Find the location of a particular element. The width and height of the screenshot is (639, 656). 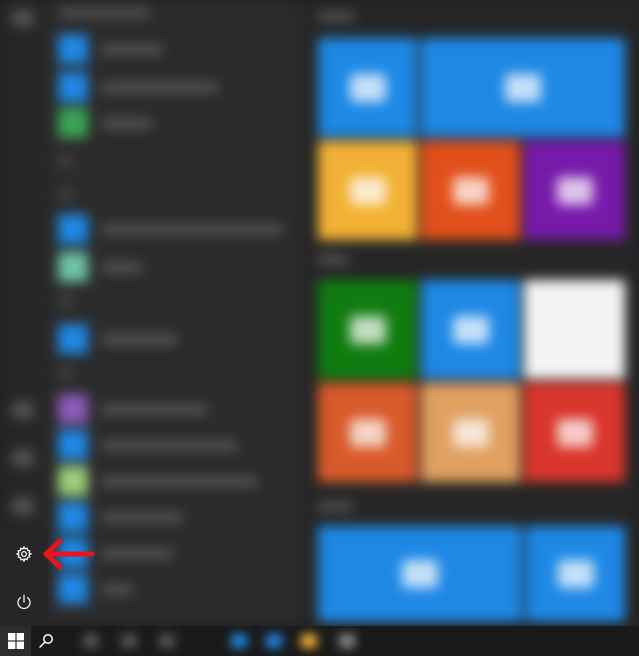

windows-logo-icon is located at coordinates (15, 641).